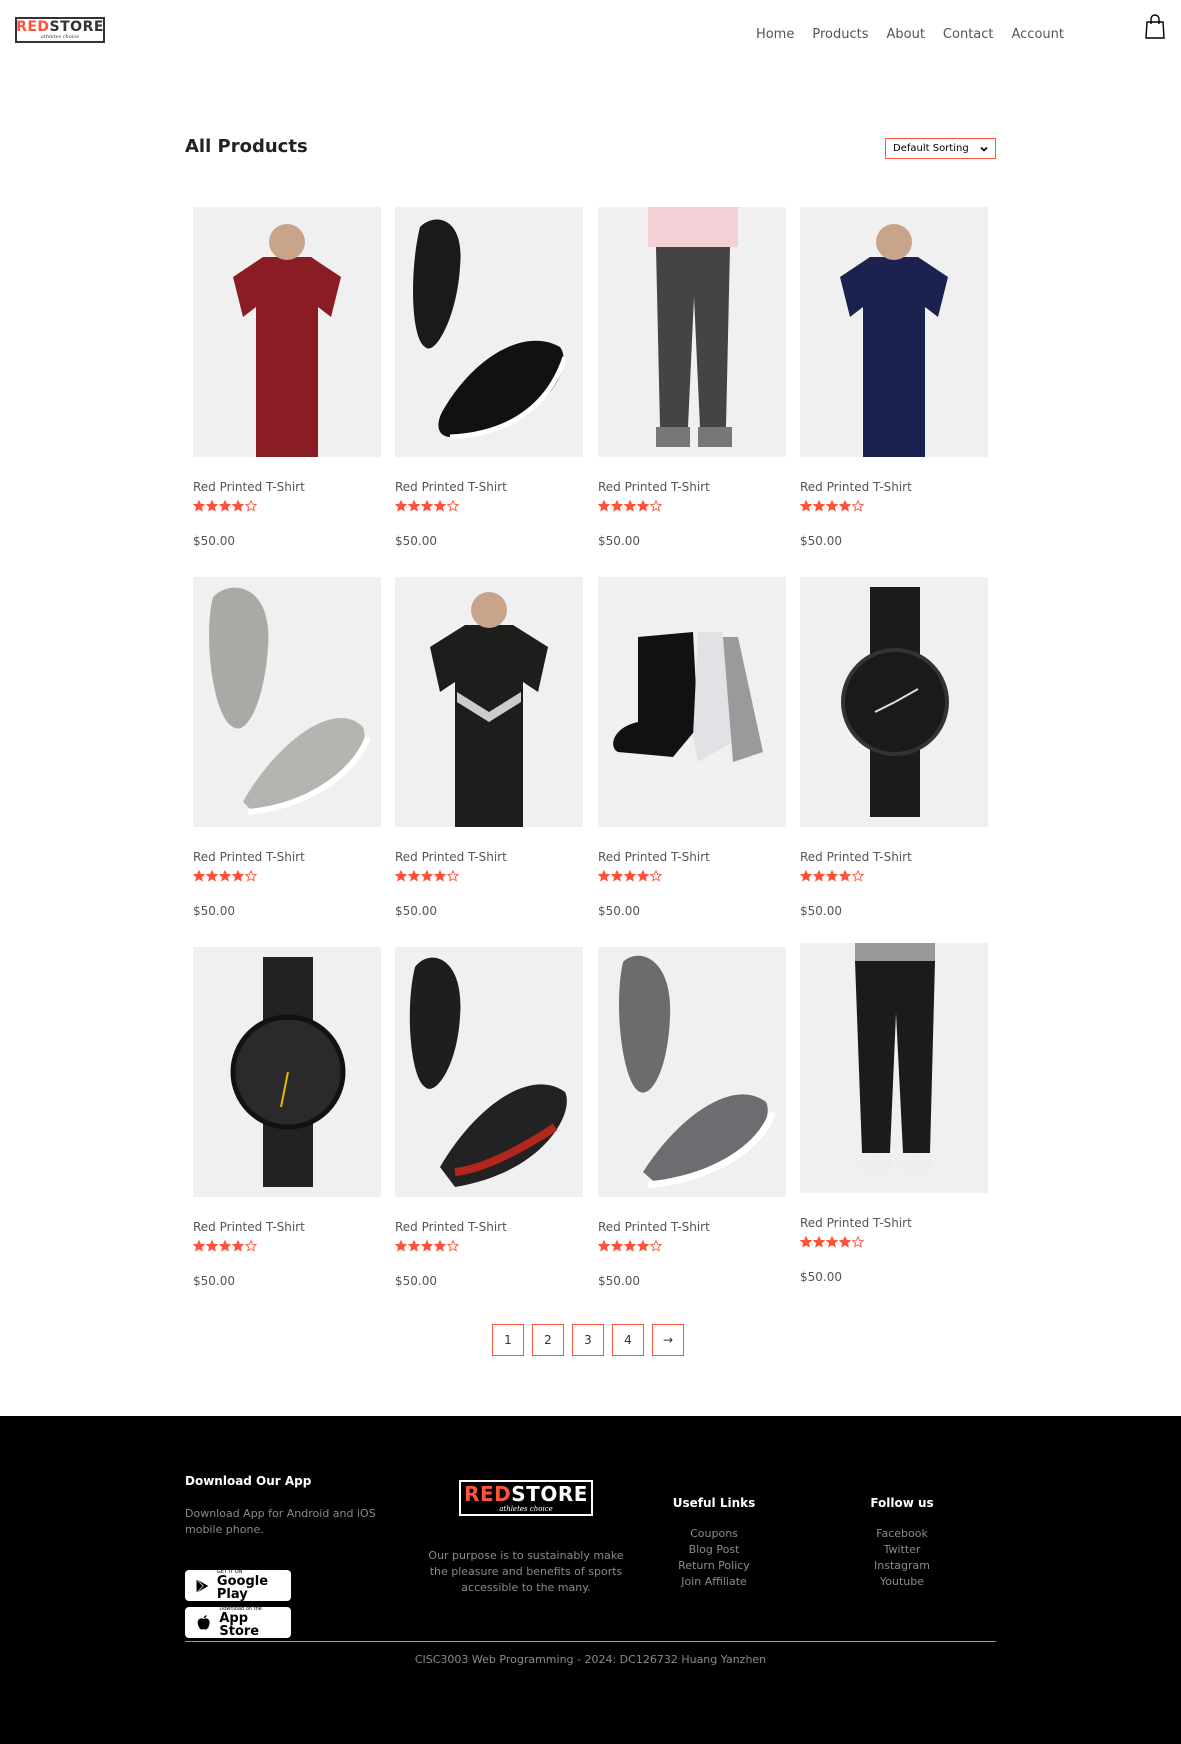 This screenshot has width=1181, height=1744. I want to click on footer-link-youtube: Youtube, so click(902, 1582).